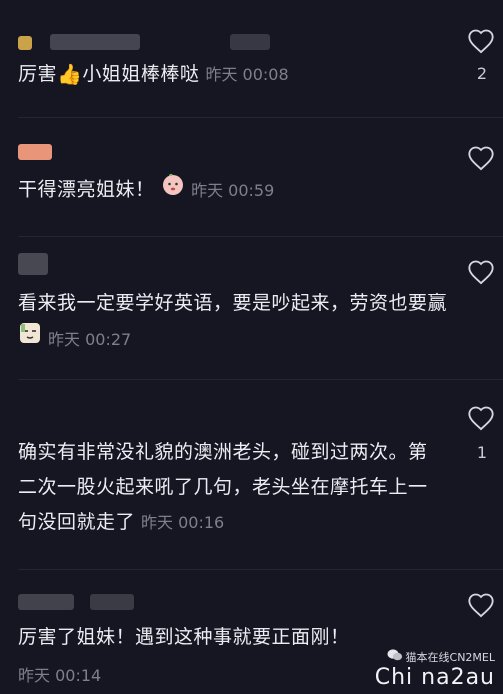 The width and height of the screenshot is (503, 694). I want to click on wechat-icon, so click(395, 656).